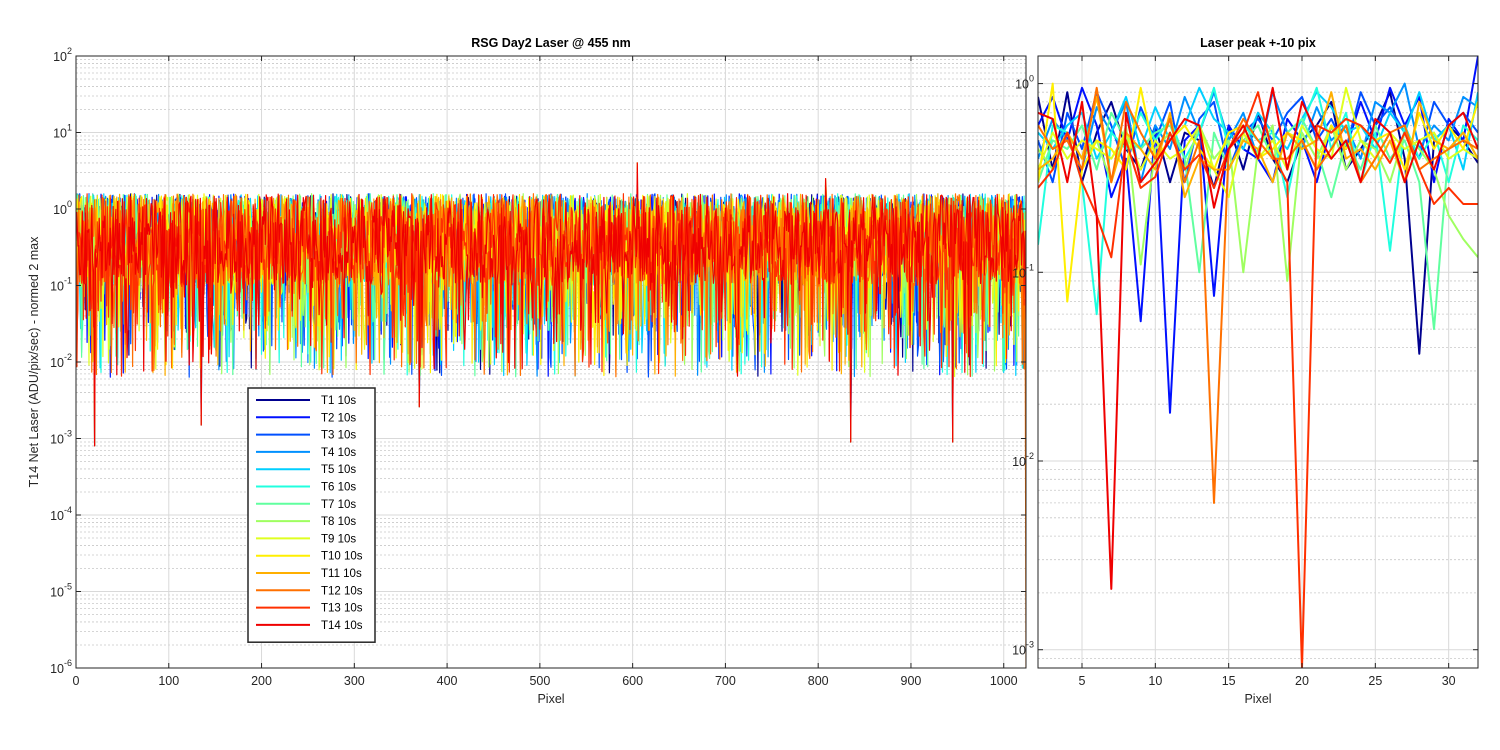 This screenshot has height=750, width=1500. What do you see at coordinates (168, 681) in the screenshot?
I see `main-x-tick-label: 100` at bounding box center [168, 681].